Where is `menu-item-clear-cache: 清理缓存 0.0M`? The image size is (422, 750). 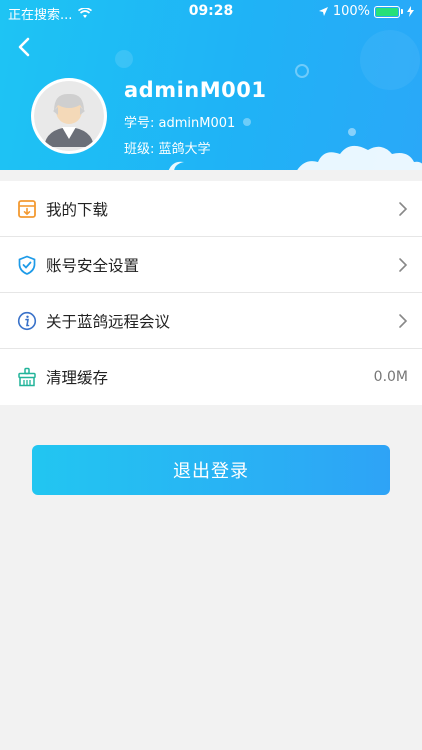
menu-item-clear-cache: 清理缓存 0.0M is located at coordinates (211, 377).